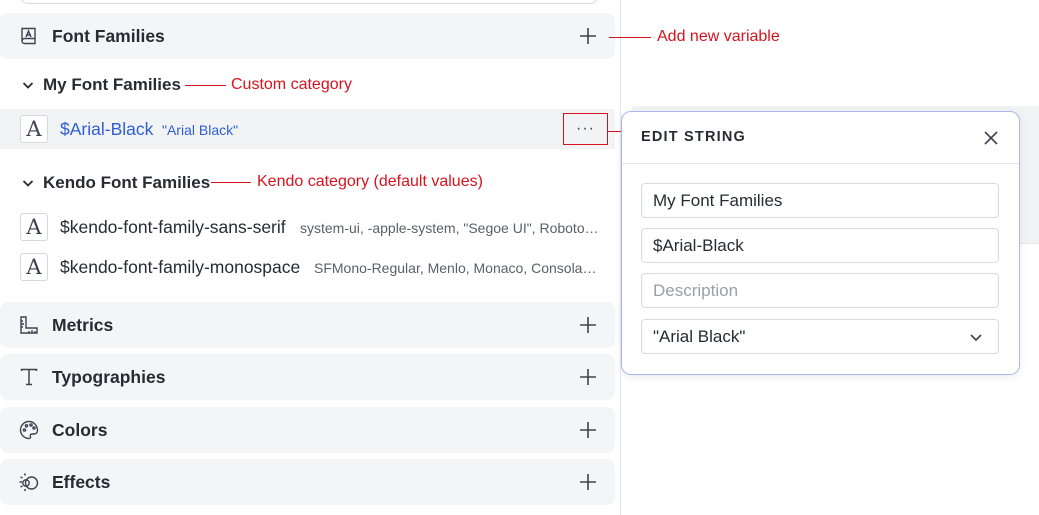  What do you see at coordinates (81, 481) in the screenshot?
I see `section-title: Effects` at bounding box center [81, 481].